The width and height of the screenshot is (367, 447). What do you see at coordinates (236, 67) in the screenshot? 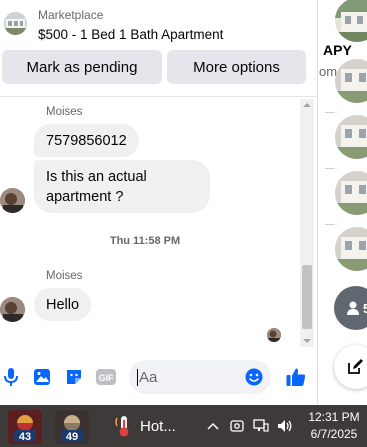
I see `more-options-button: More options` at bounding box center [236, 67].